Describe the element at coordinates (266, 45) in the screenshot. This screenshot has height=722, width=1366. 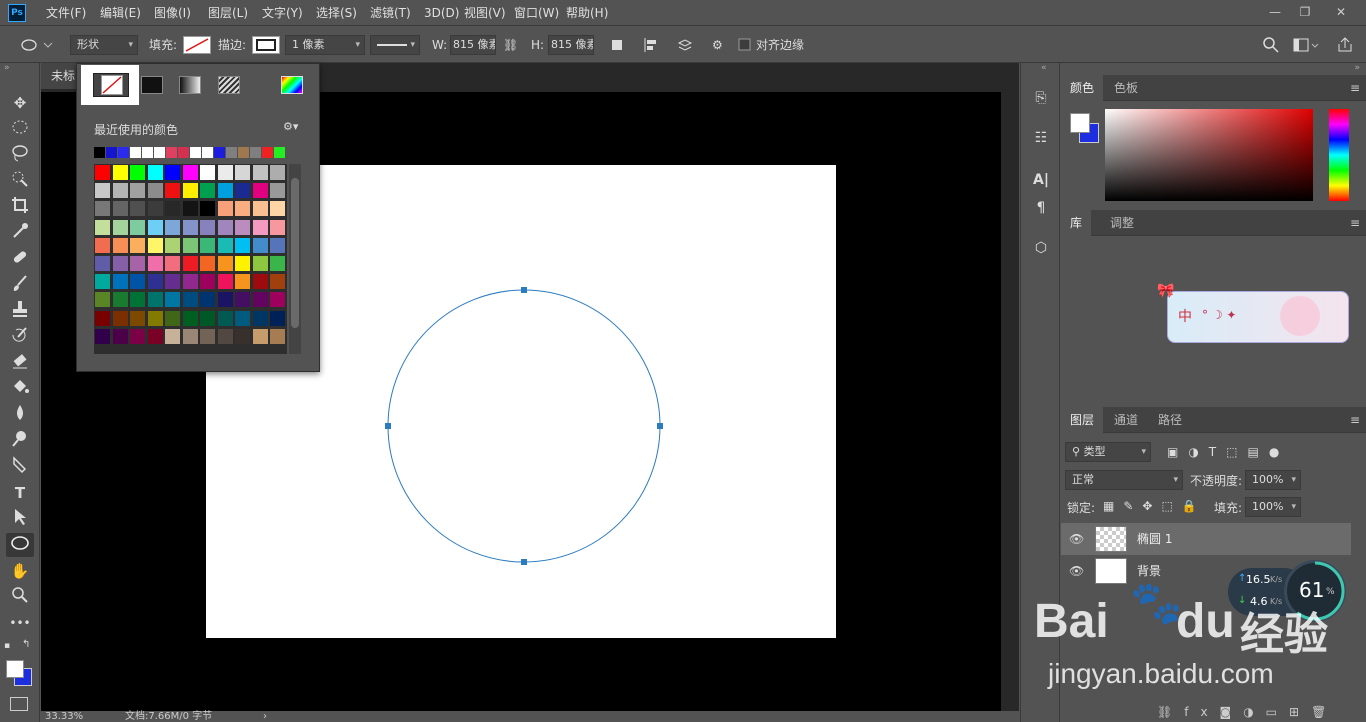
I see `stroke-swatch-button` at that location.